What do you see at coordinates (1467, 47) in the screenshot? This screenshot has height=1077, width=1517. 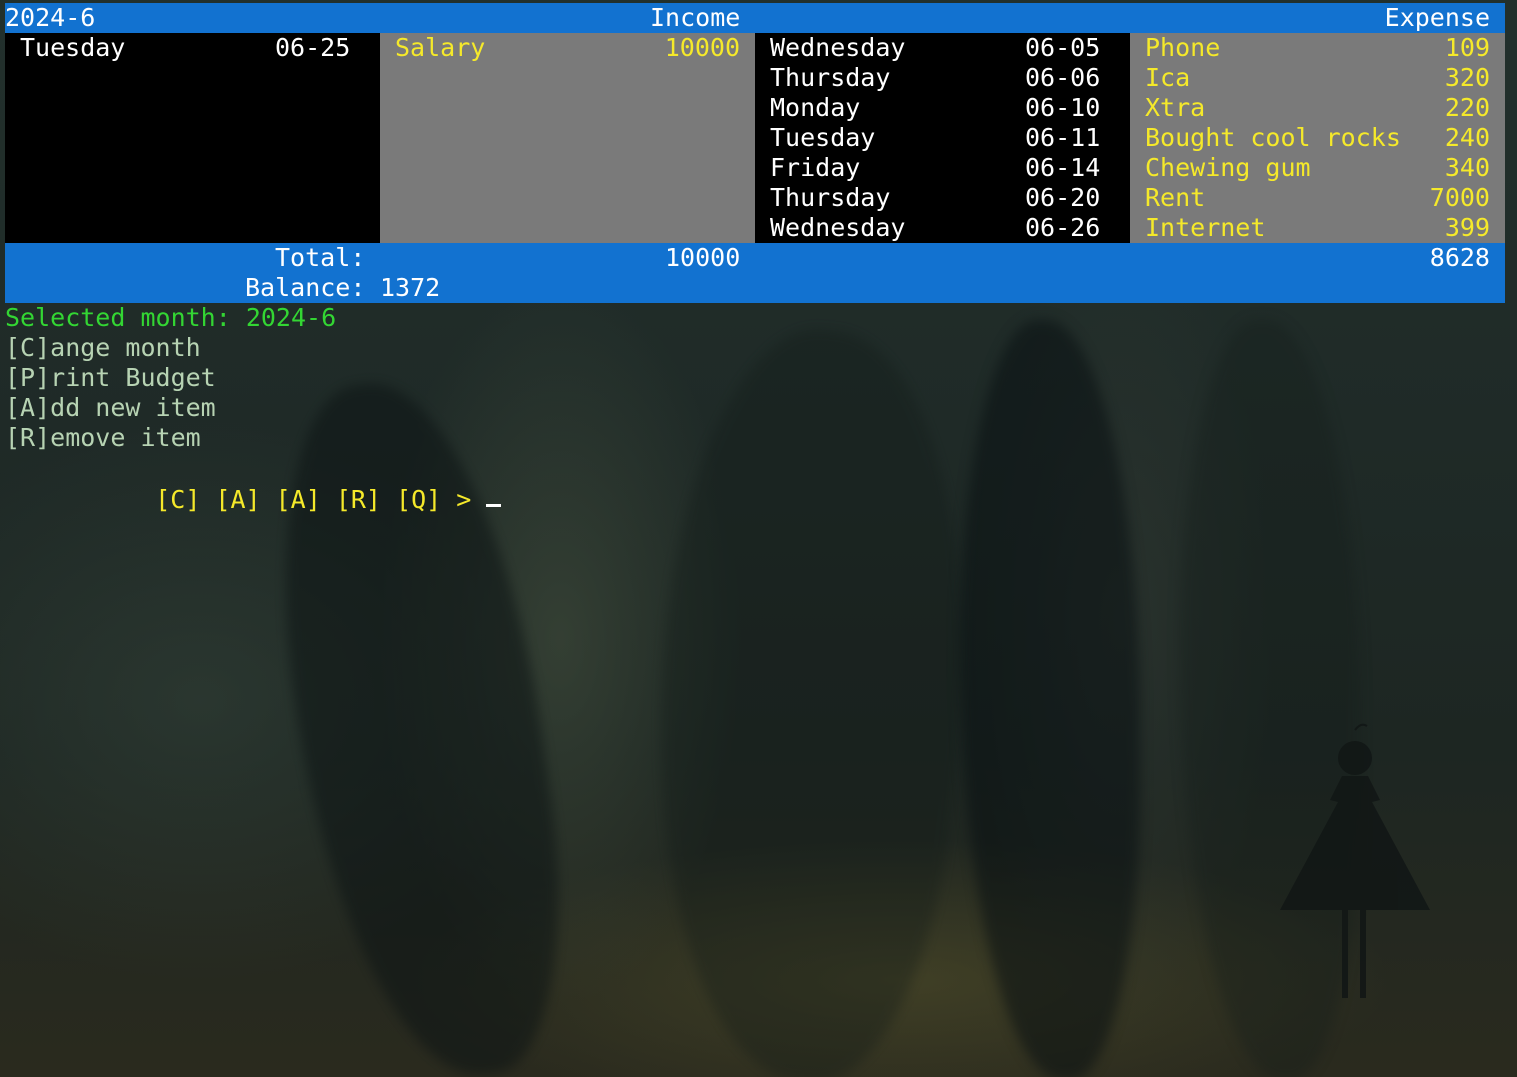 I see `expense-item-amount: 109` at bounding box center [1467, 47].